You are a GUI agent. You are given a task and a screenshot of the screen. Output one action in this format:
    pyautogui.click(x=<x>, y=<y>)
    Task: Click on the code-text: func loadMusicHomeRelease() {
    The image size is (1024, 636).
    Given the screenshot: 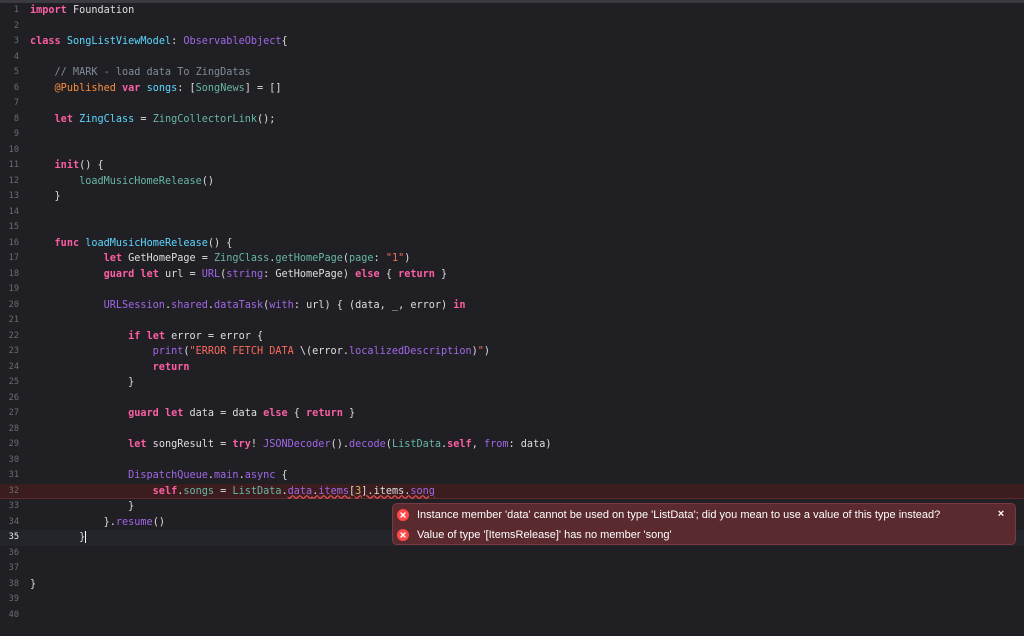 What is the action you would take?
    pyautogui.click(x=131, y=244)
    